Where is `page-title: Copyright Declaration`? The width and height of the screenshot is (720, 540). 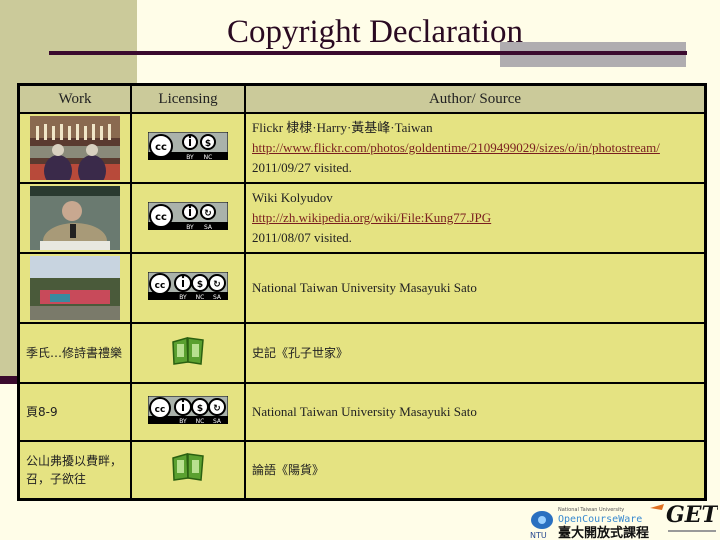 page-title: Copyright Declaration is located at coordinates (374, 32).